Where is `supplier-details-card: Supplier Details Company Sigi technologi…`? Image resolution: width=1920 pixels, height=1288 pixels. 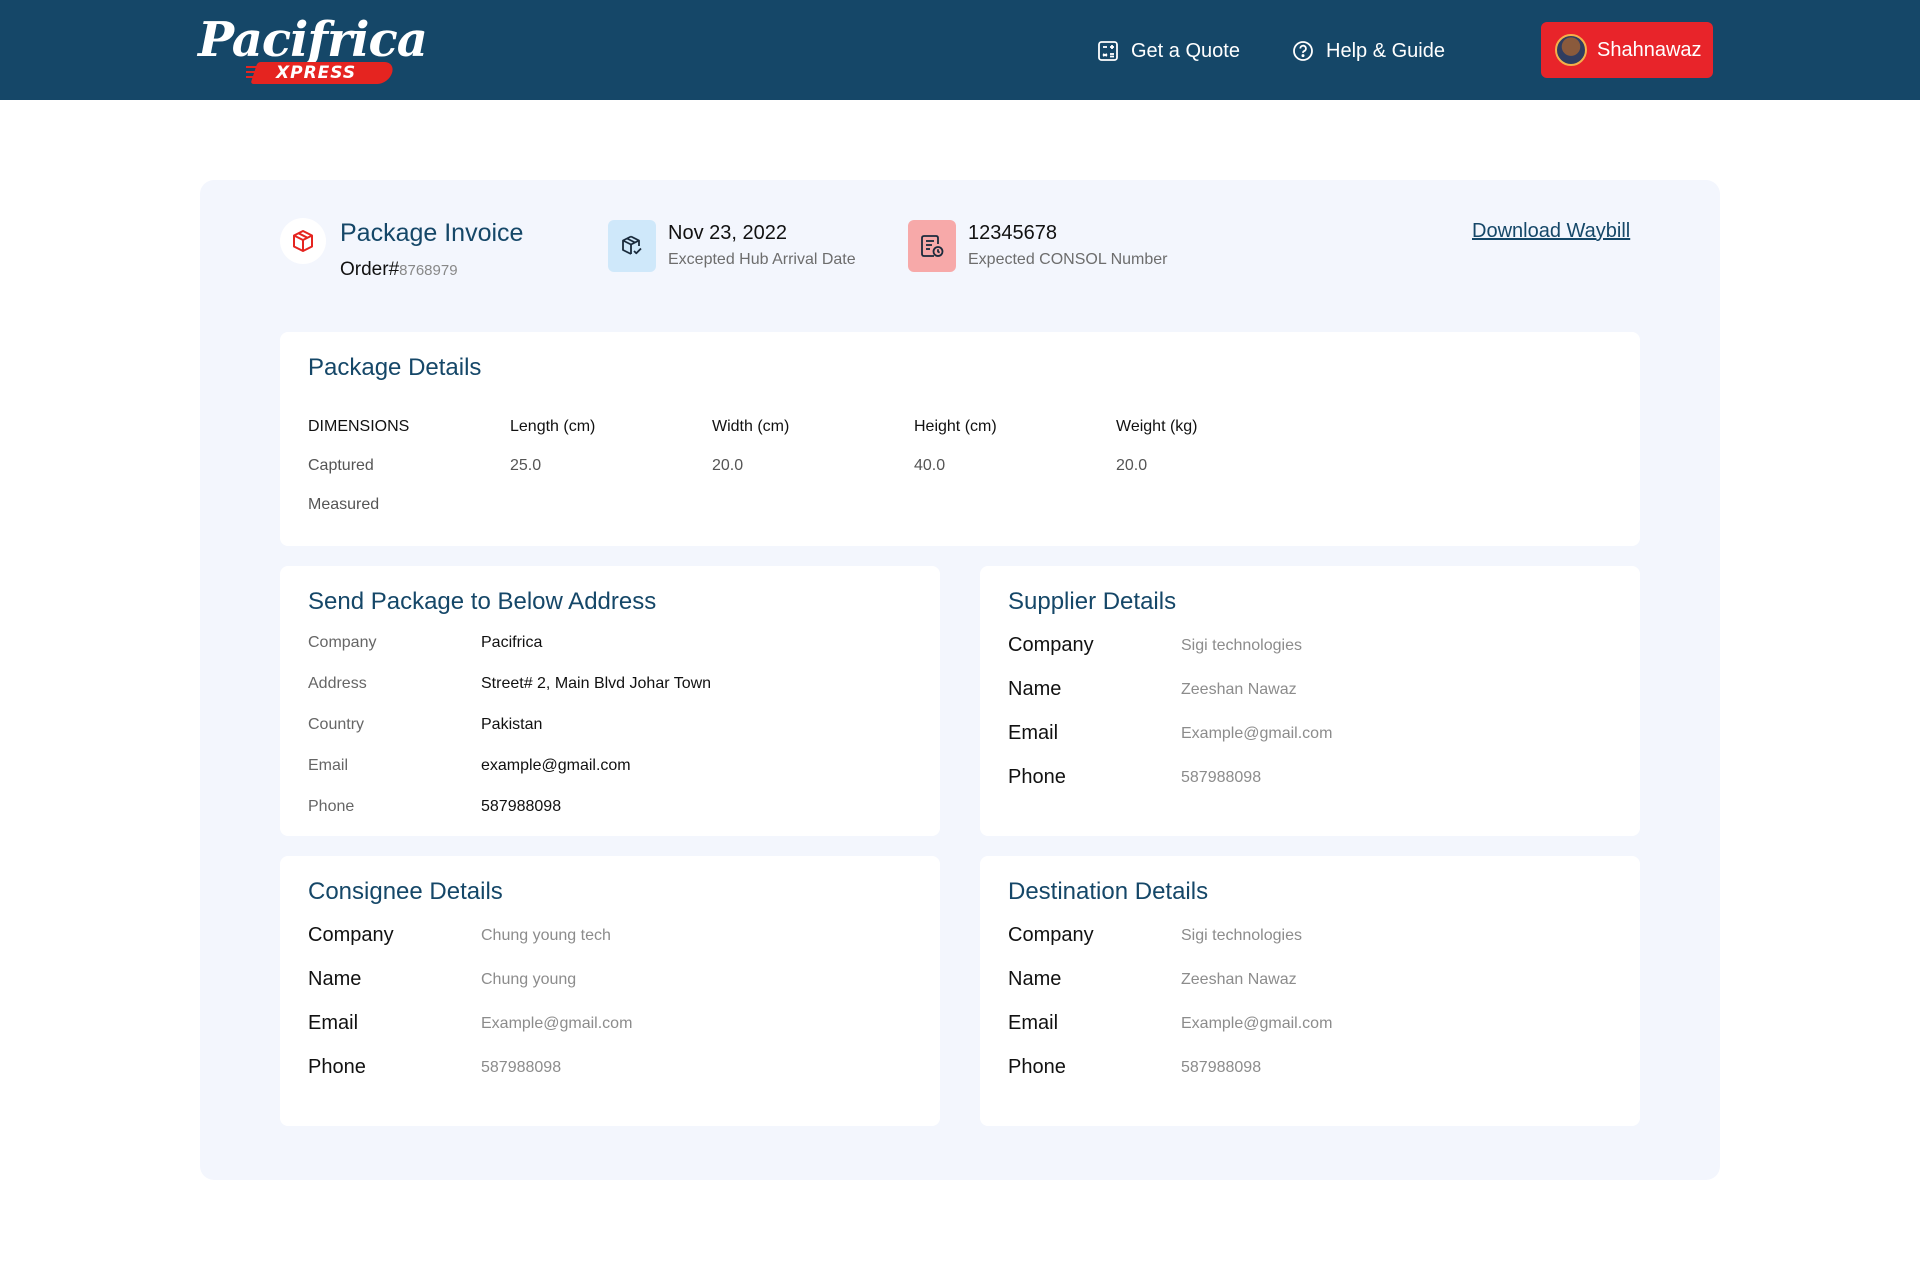 supplier-details-card: Supplier Details Company Sigi technologi… is located at coordinates (1310, 701).